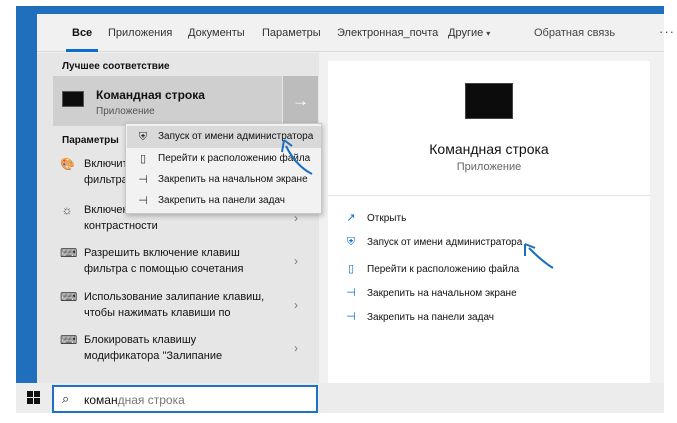 The width and height of the screenshot is (677, 423). I want to click on best-match-expand-button: →, so click(300, 101).